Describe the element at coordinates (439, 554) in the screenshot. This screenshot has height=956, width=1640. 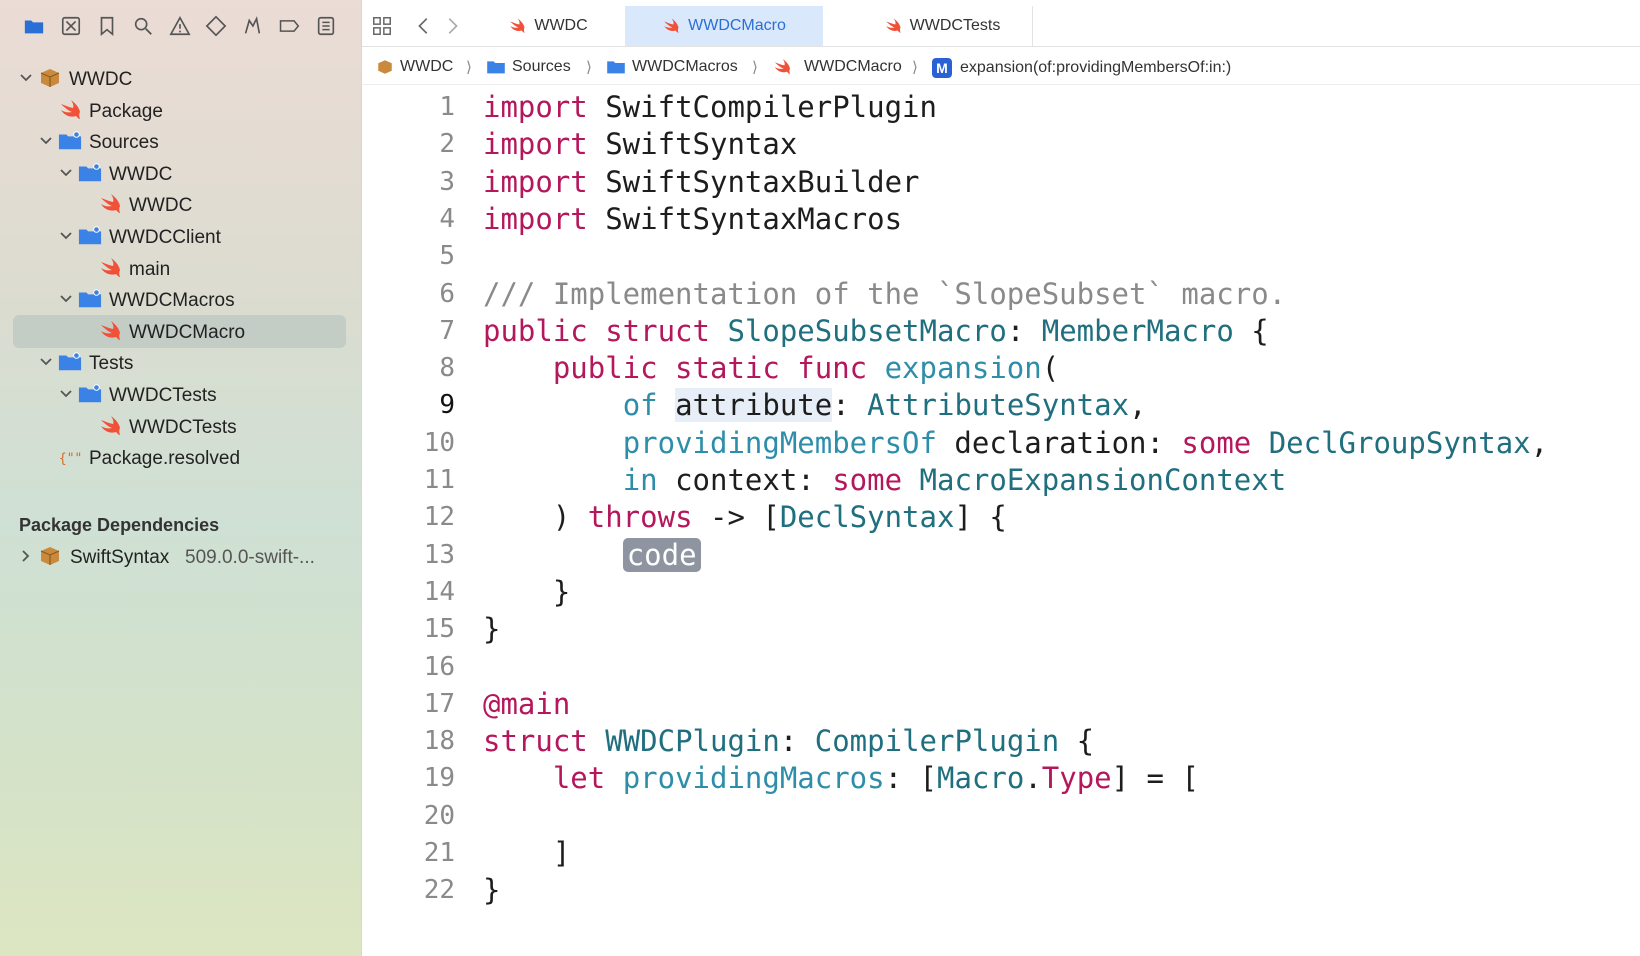
I see `line-number: 13` at that location.